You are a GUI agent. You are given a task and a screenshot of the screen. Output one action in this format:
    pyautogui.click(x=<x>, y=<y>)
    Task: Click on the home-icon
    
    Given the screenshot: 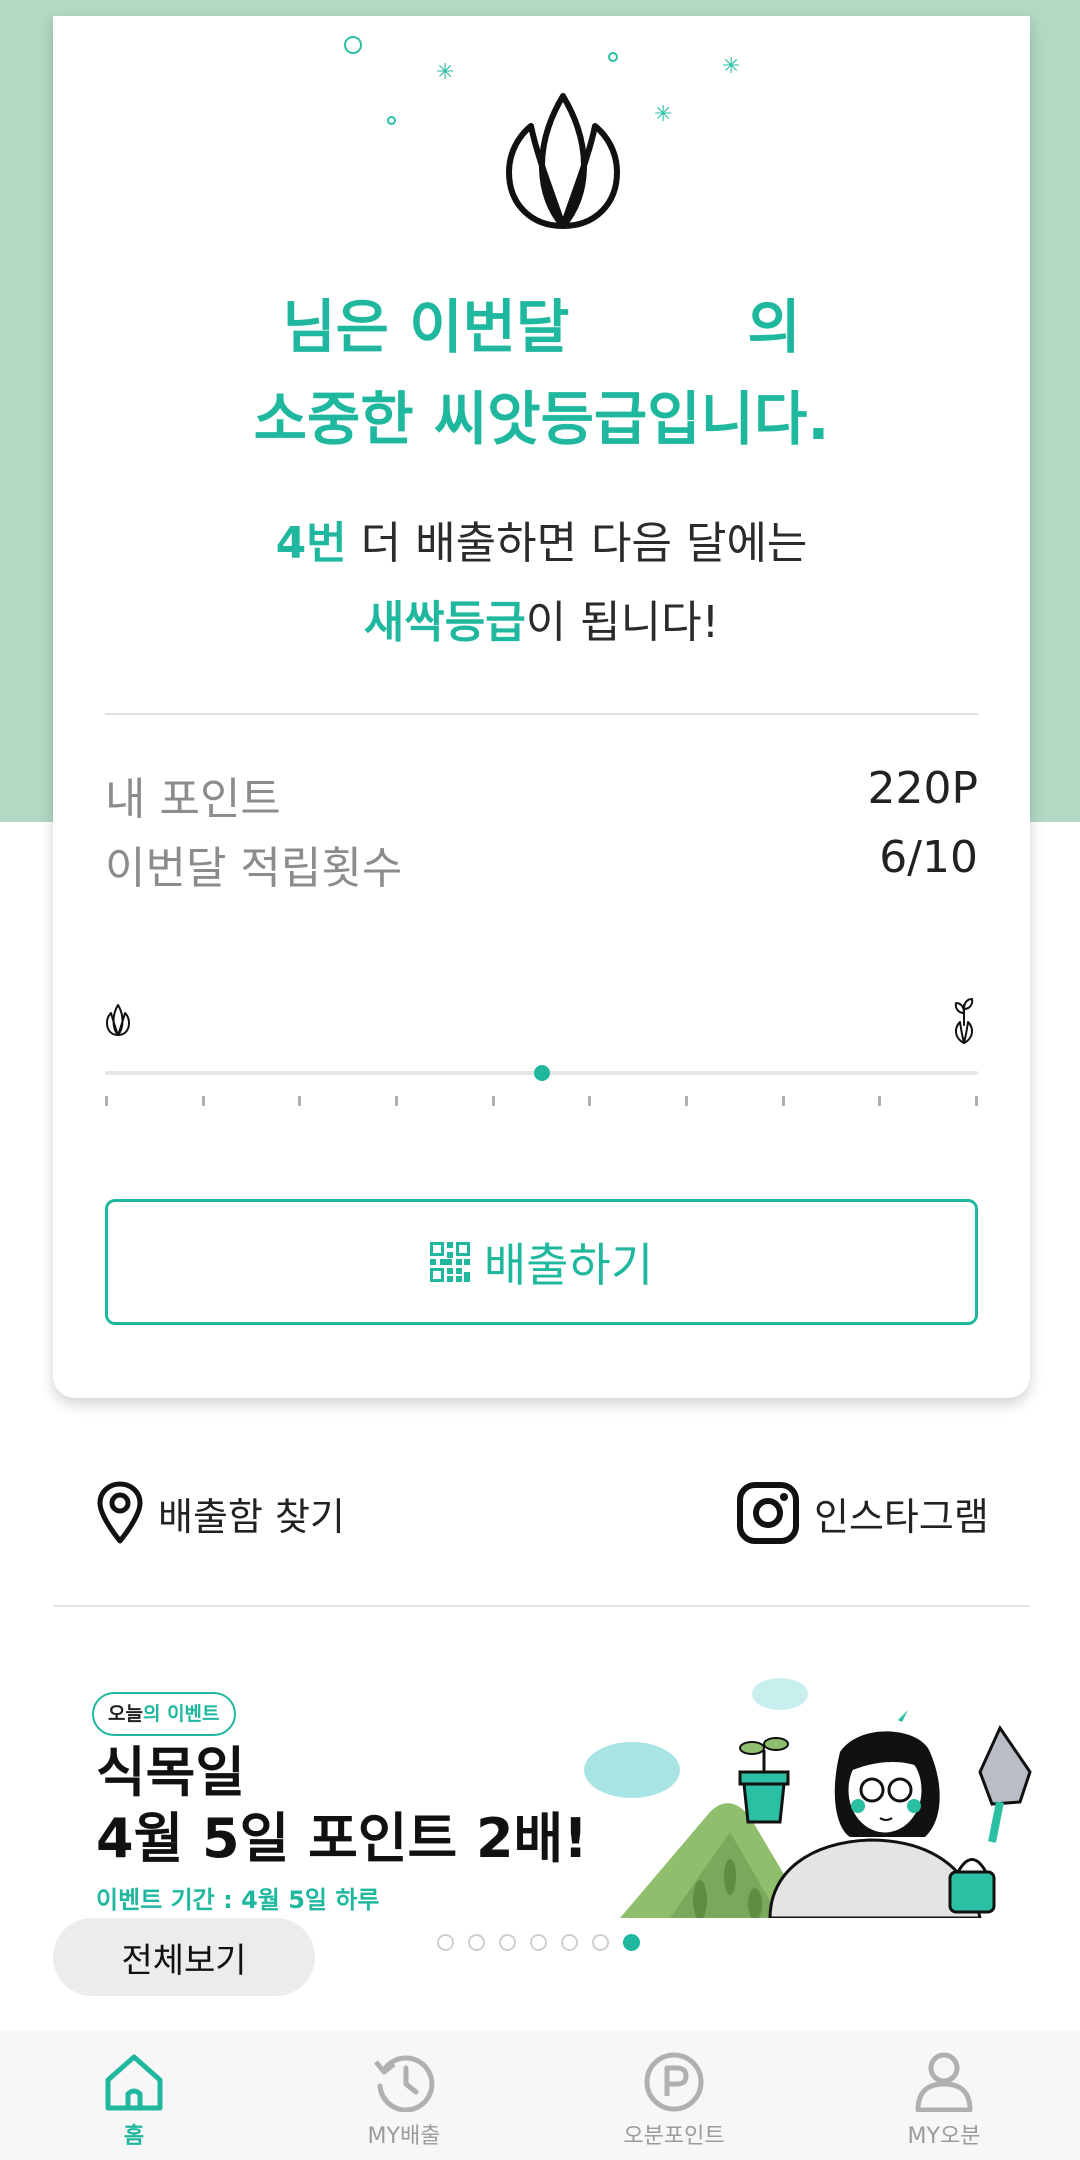 What is the action you would take?
    pyautogui.click(x=134, y=2082)
    